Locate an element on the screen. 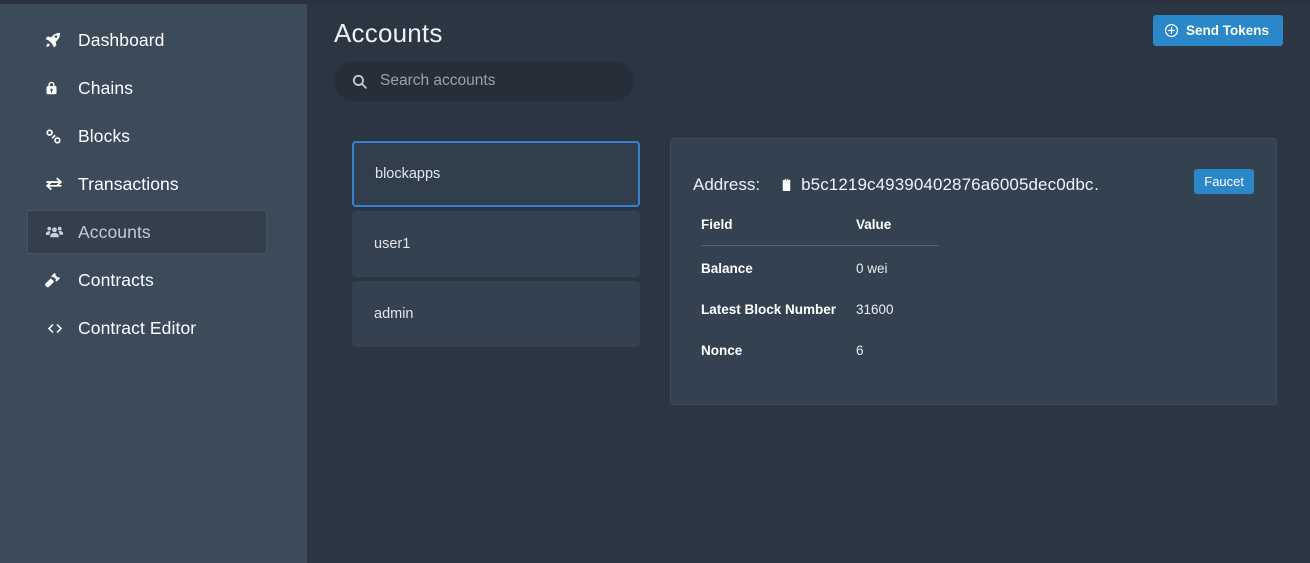 This screenshot has width=1310, height=563. users-icon is located at coordinates (57, 232).